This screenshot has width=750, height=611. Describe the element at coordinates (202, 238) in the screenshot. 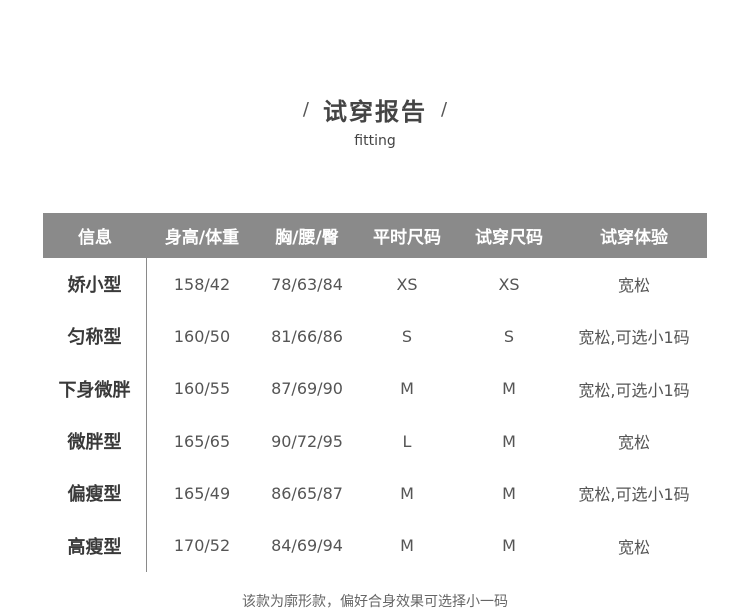

I see `column-header-height-weight: 身高/体重` at that location.